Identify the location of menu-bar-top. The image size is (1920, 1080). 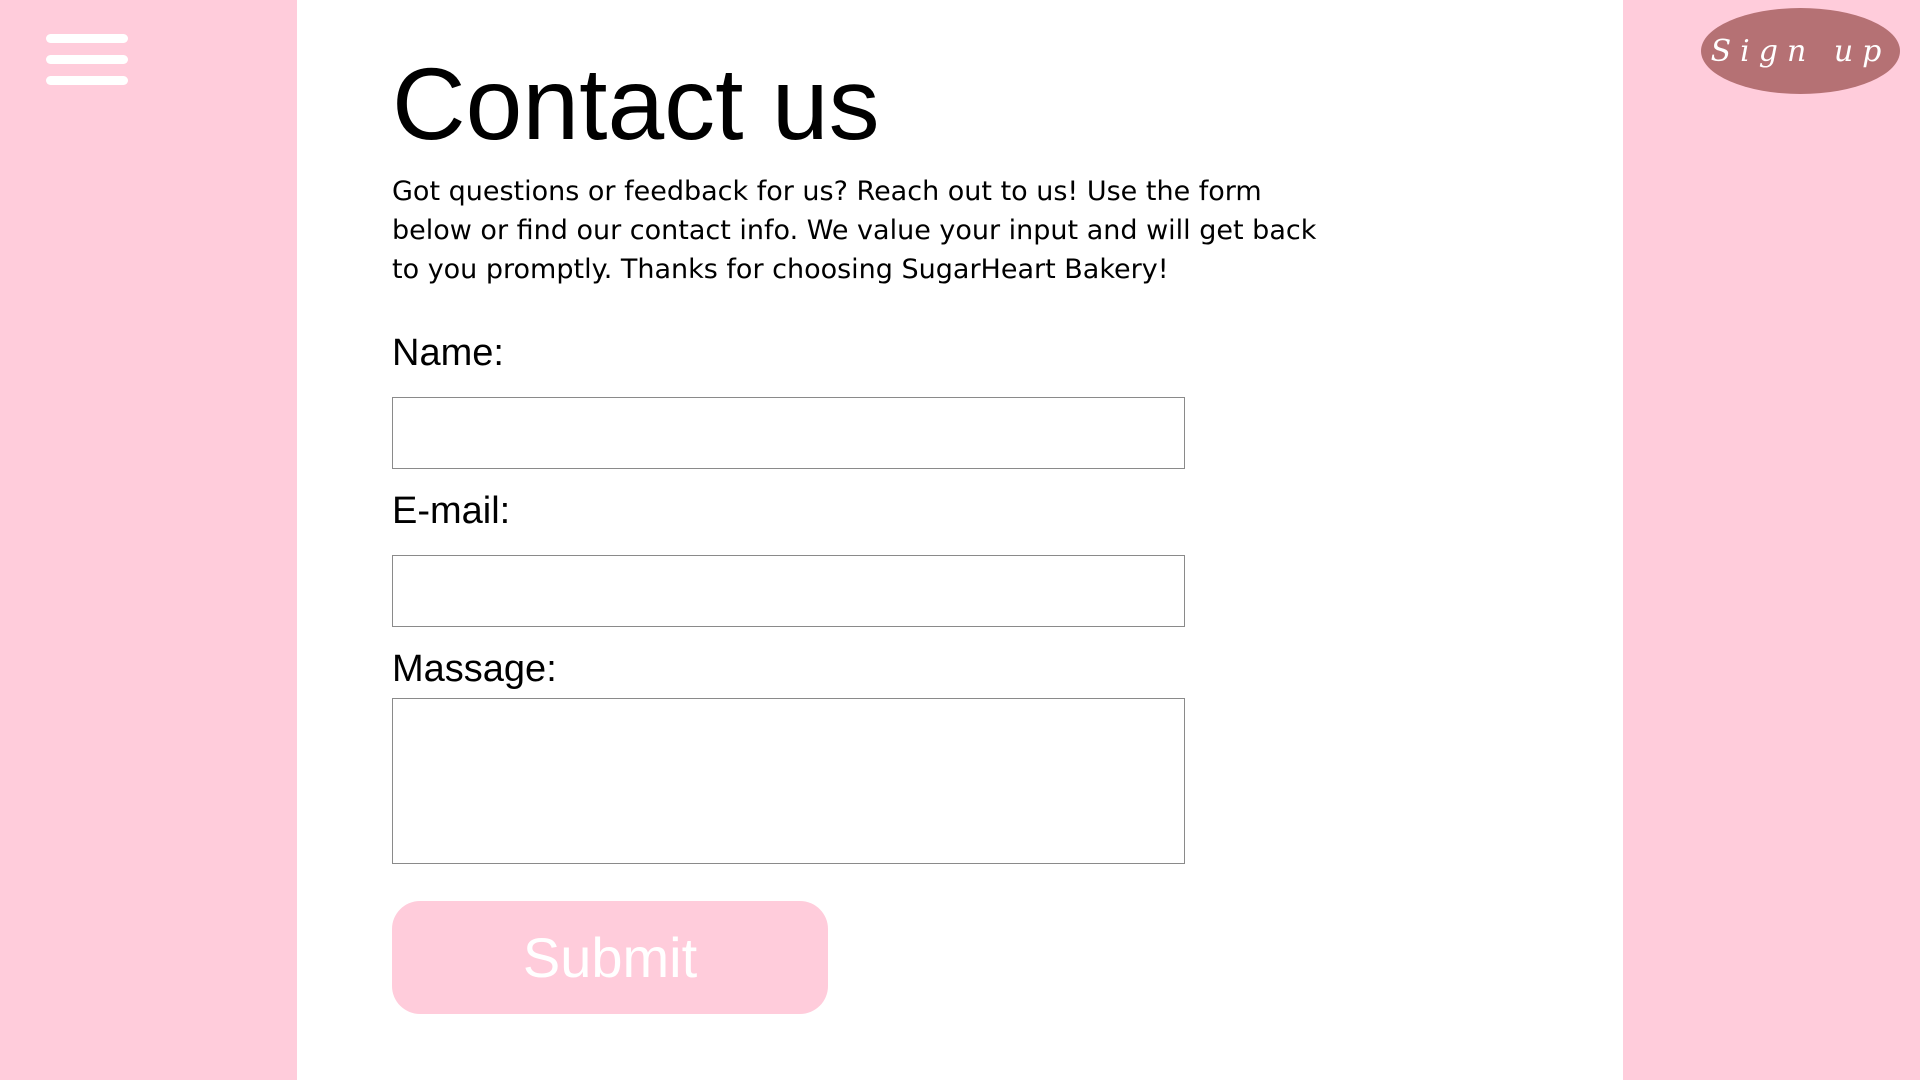
(87, 38).